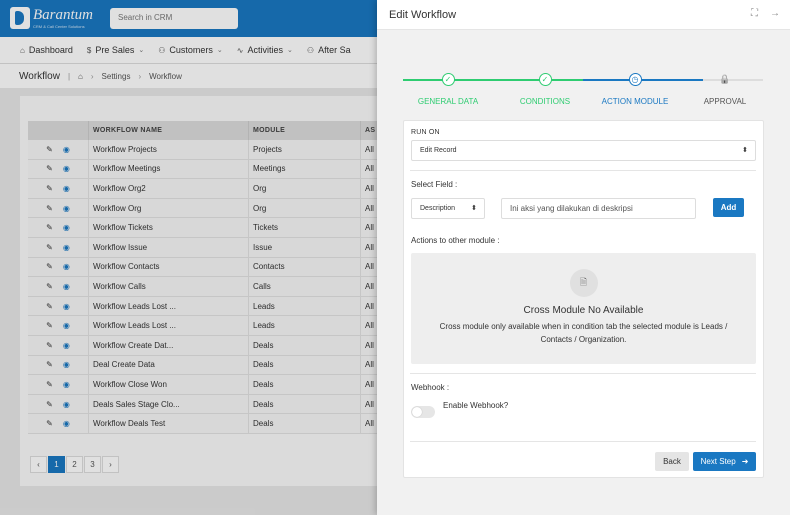 This screenshot has width=790, height=515. I want to click on actions-other-module-label: Actions to other module :, so click(455, 240).